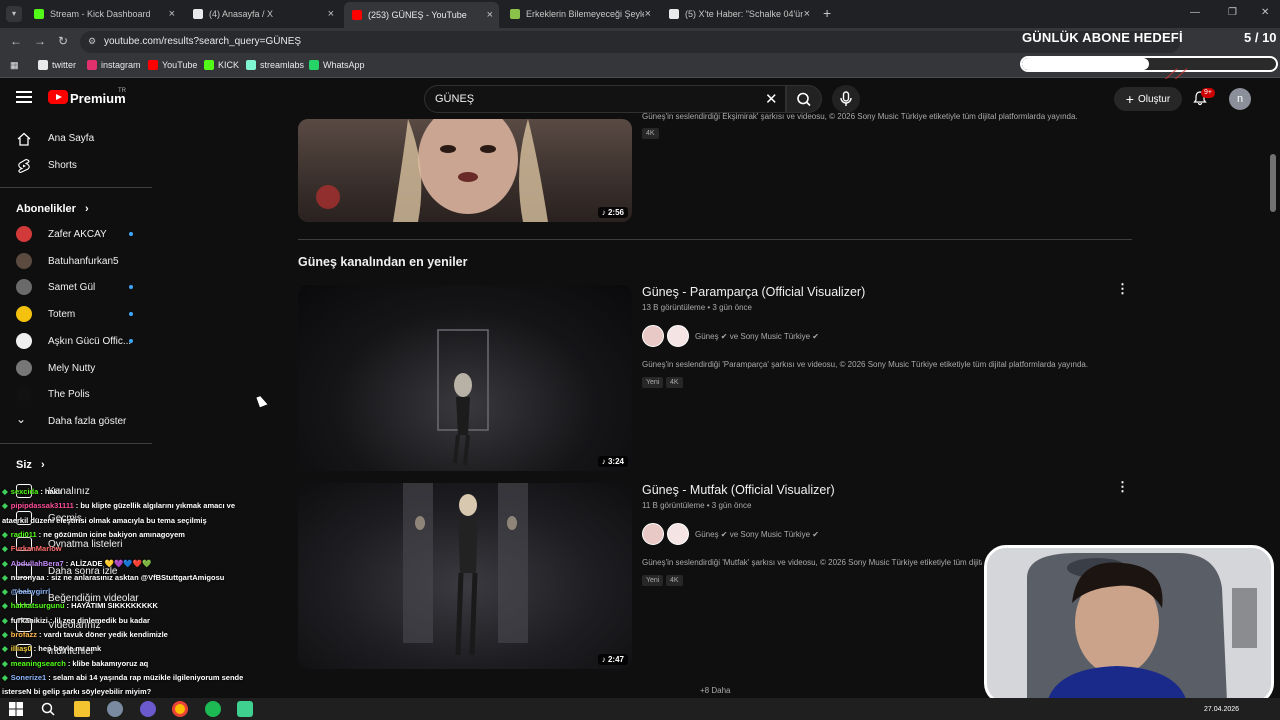 This screenshot has width=1280, height=720. I want to click on chat-text: vardı tavuk döner yedik kendimizle, so click(105, 634).